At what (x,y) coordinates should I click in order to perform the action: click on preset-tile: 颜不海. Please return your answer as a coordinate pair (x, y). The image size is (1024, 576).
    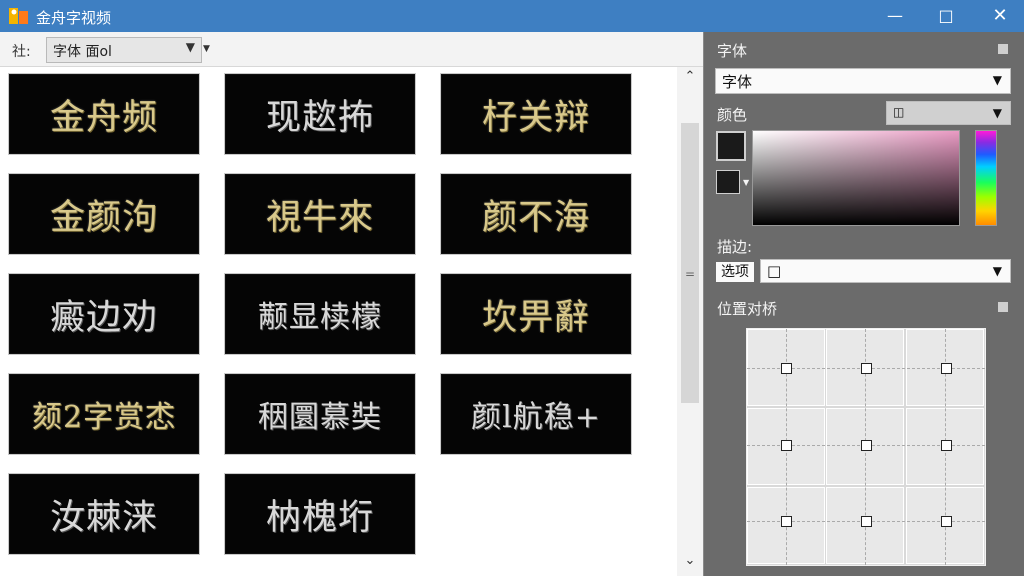
    Looking at the image, I should click on (536, 214).